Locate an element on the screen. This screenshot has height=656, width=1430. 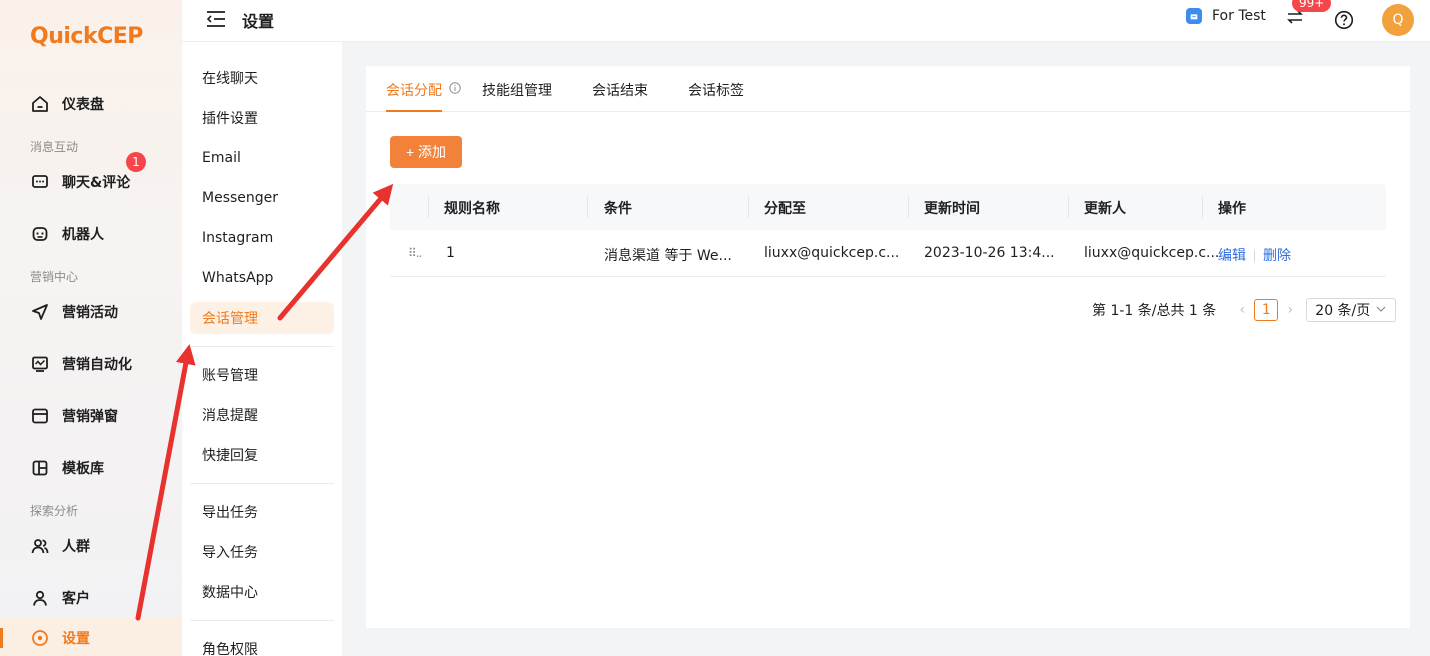
chat-icon is located at coordinates (40, 182).